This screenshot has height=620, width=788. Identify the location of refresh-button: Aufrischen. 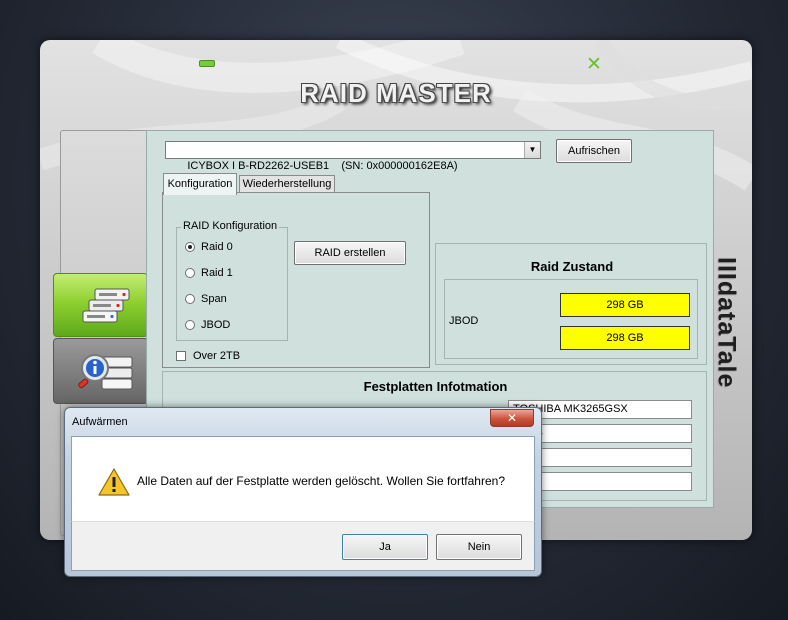
(594, 151).